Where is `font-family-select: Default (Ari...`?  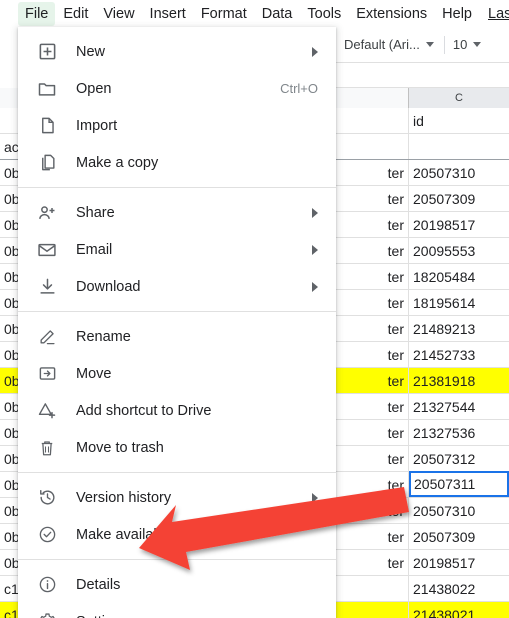
font-family-select: Default (Ari... is located at coordinates (389, 44).